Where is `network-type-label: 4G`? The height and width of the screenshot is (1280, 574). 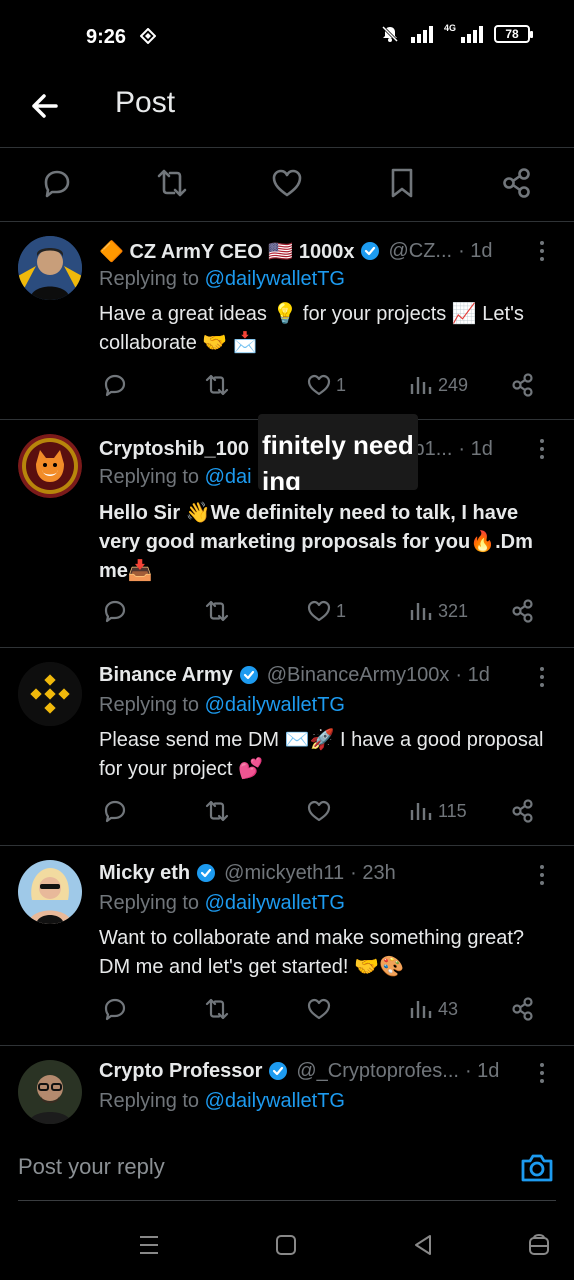 network-type-label: 4G is located at coordinates (449, 28).